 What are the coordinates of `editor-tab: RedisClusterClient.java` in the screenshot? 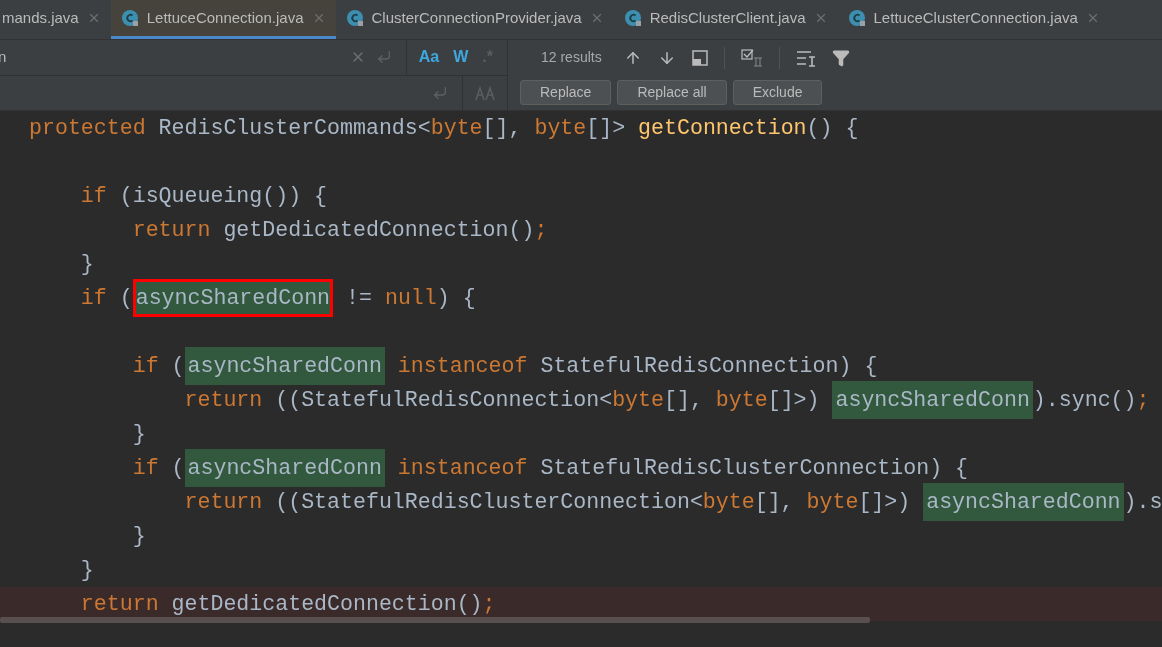 It's located at (725, 19).